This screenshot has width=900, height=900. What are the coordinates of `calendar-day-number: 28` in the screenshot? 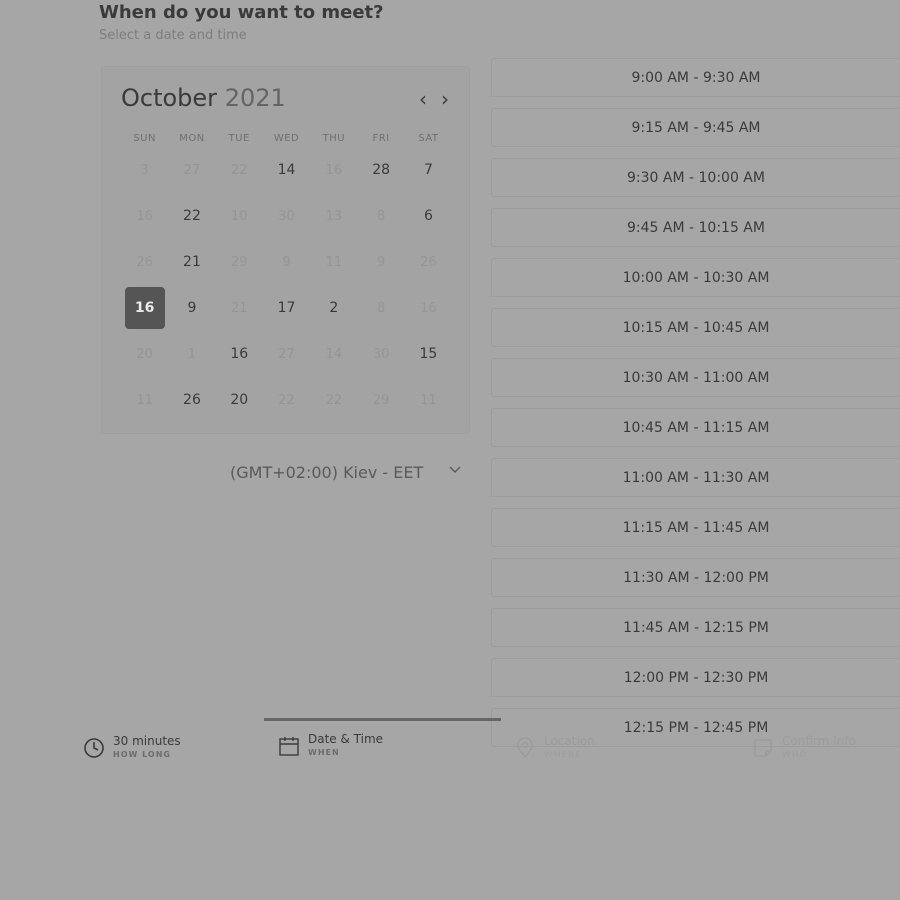 It's located at (381, 170).